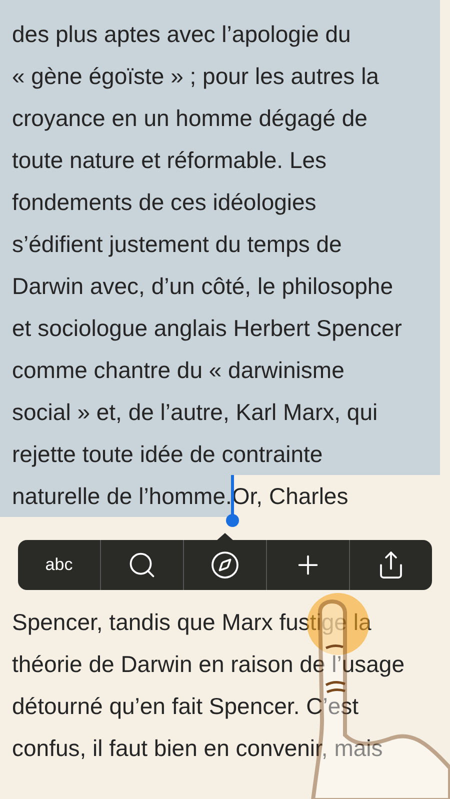 Image resolution: width=450 pixels, height=799 pixels. What do you see at coordinates (195, 76) in the screenshot?
I see `selected-text: « gène égoïste » ; pour les autres la` at bounding box center [195, 76].